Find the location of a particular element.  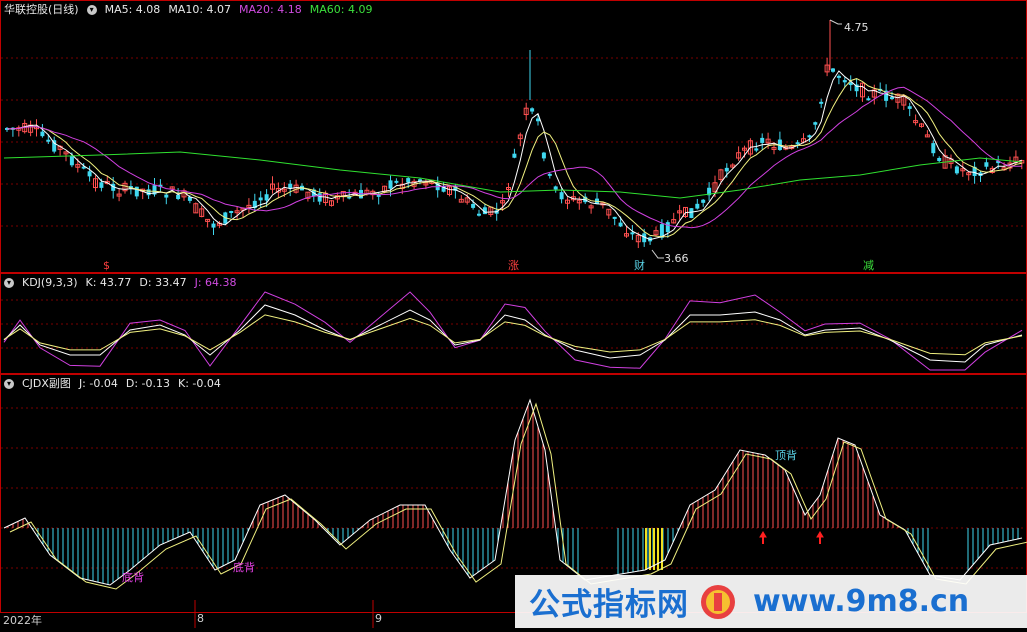

high-price-label: 4.75 is located at coordinates (856, 27).